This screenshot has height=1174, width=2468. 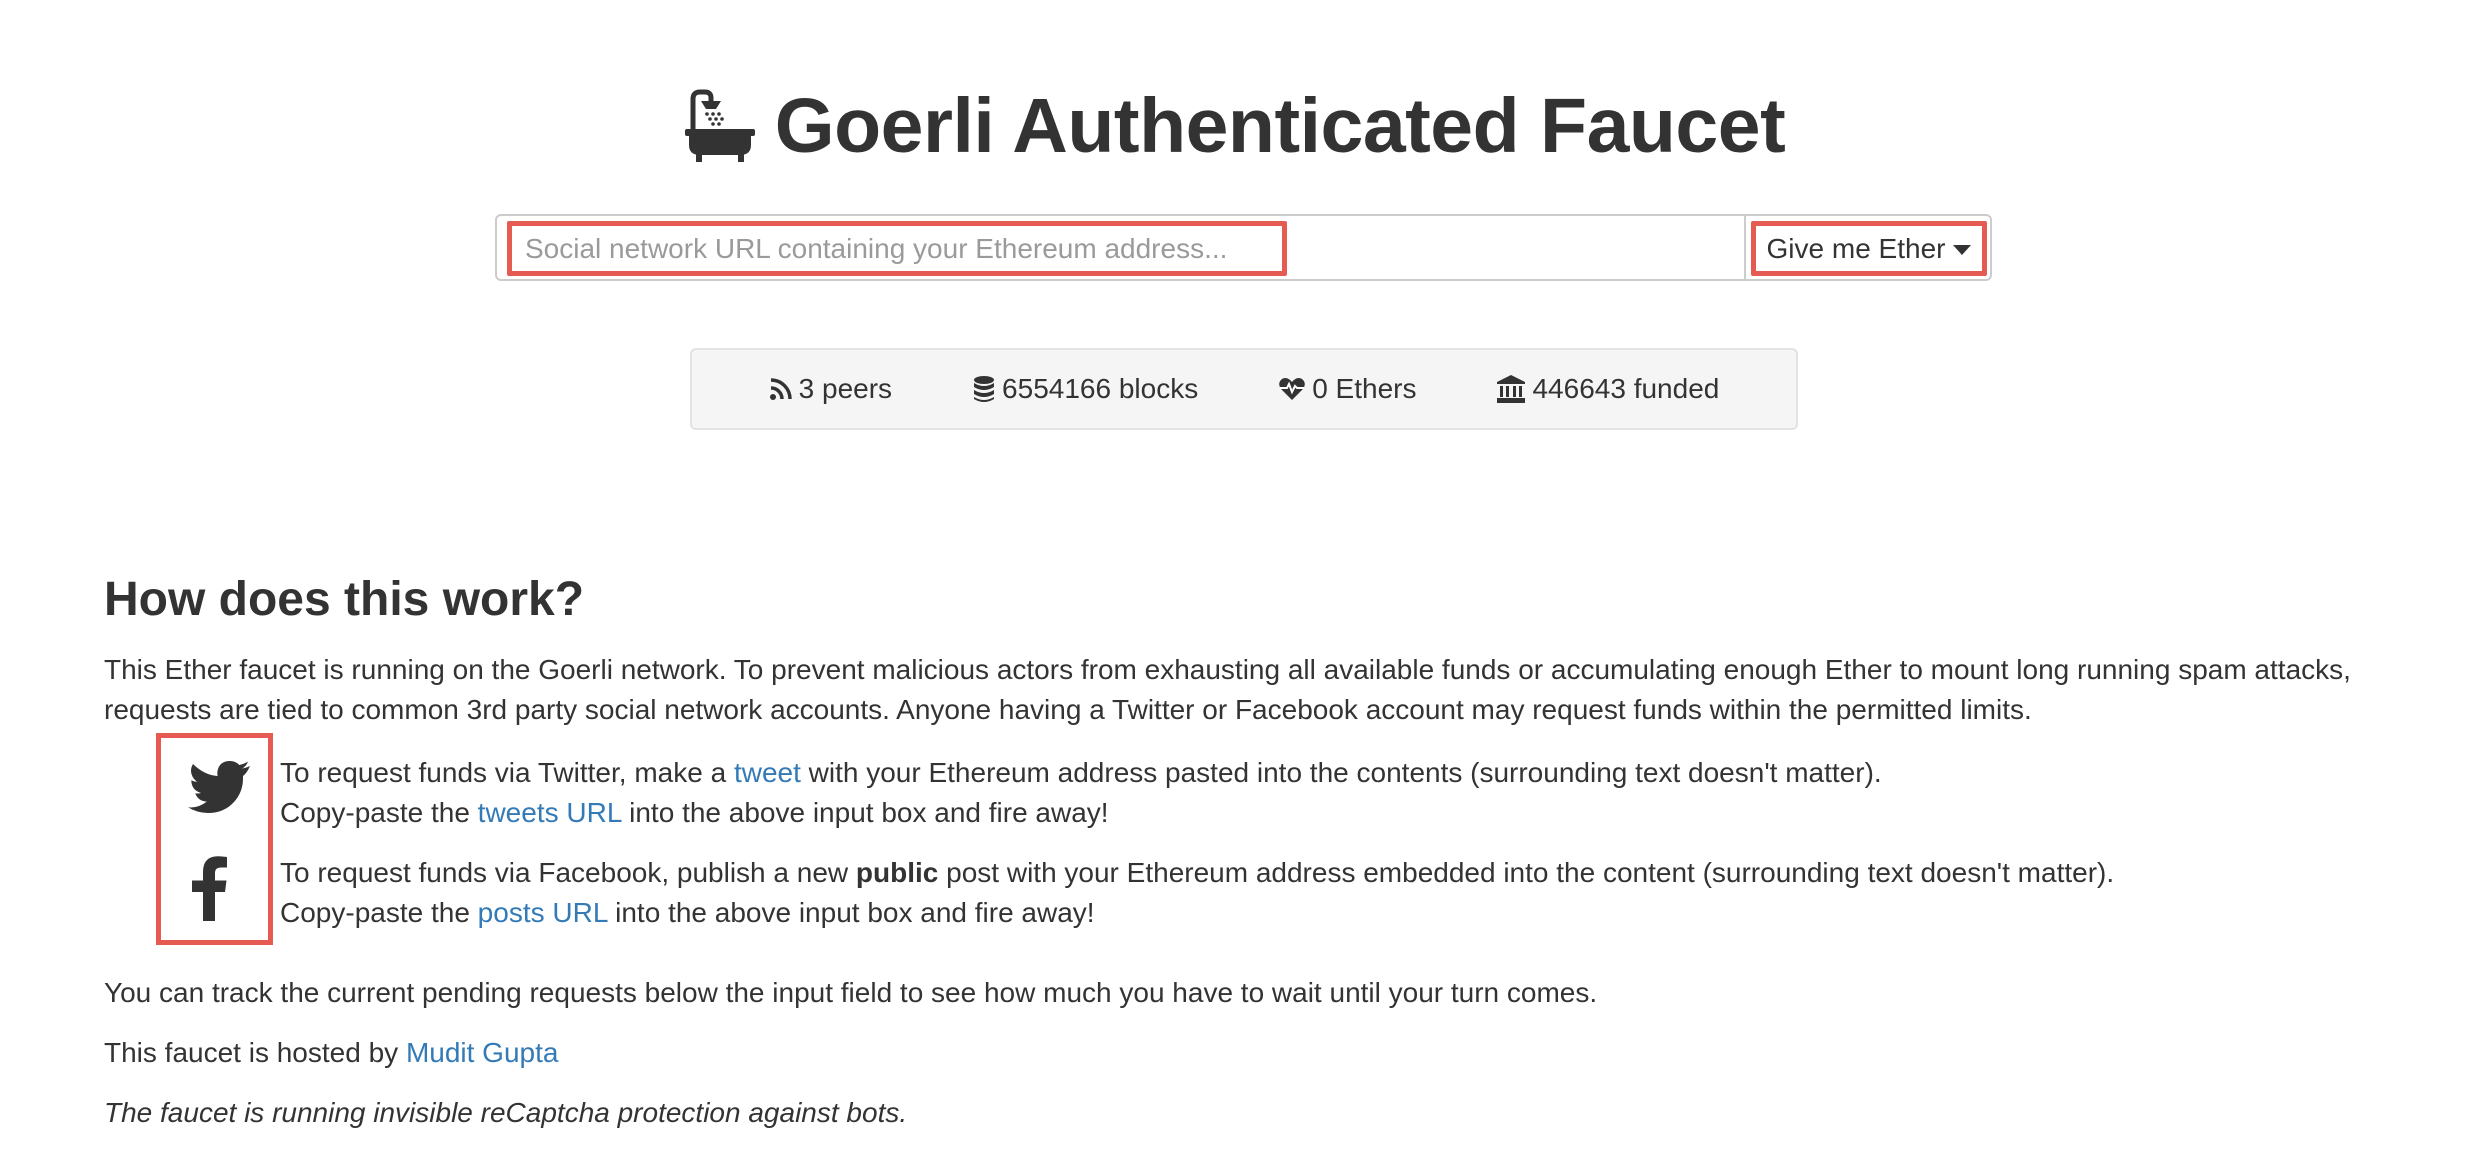 I want to click on posts-url-link: posts URL, so click(x=543, y=912).